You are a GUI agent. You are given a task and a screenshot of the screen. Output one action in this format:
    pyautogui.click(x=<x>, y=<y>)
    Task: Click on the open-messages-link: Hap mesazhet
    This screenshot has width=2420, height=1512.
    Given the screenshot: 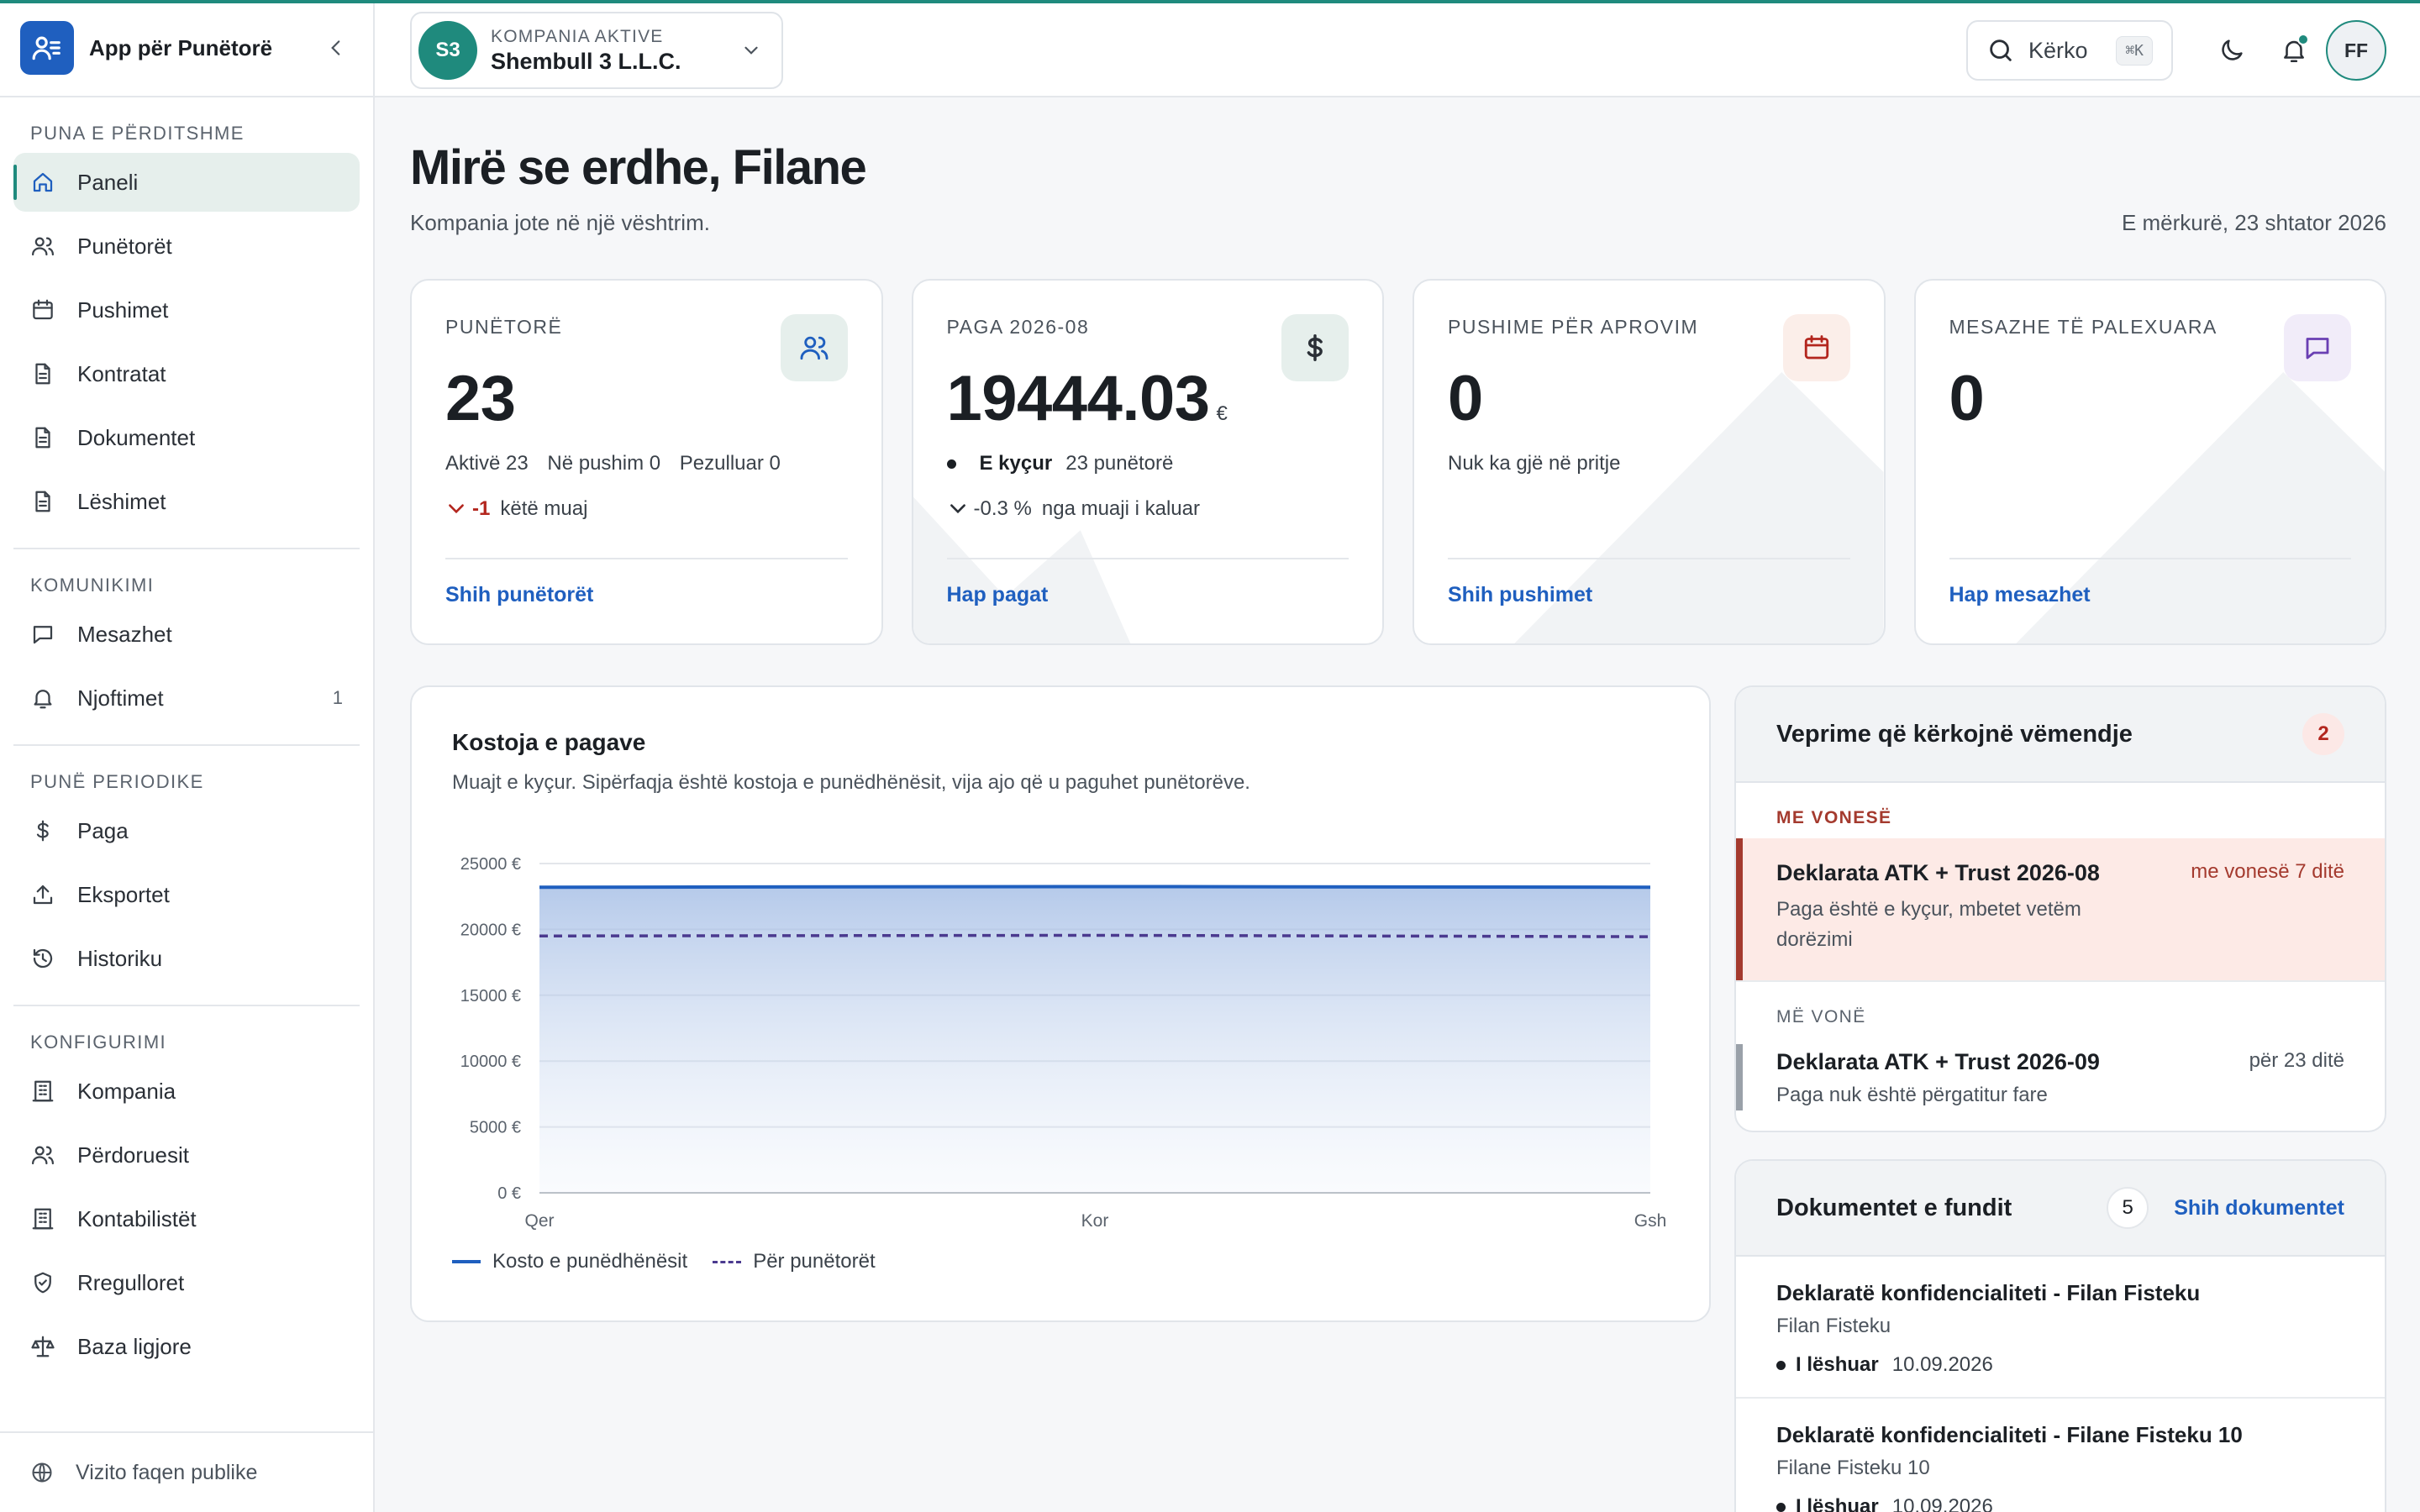 What is the action you would take?
    pyautogui.click(x=2020, y=595)
    